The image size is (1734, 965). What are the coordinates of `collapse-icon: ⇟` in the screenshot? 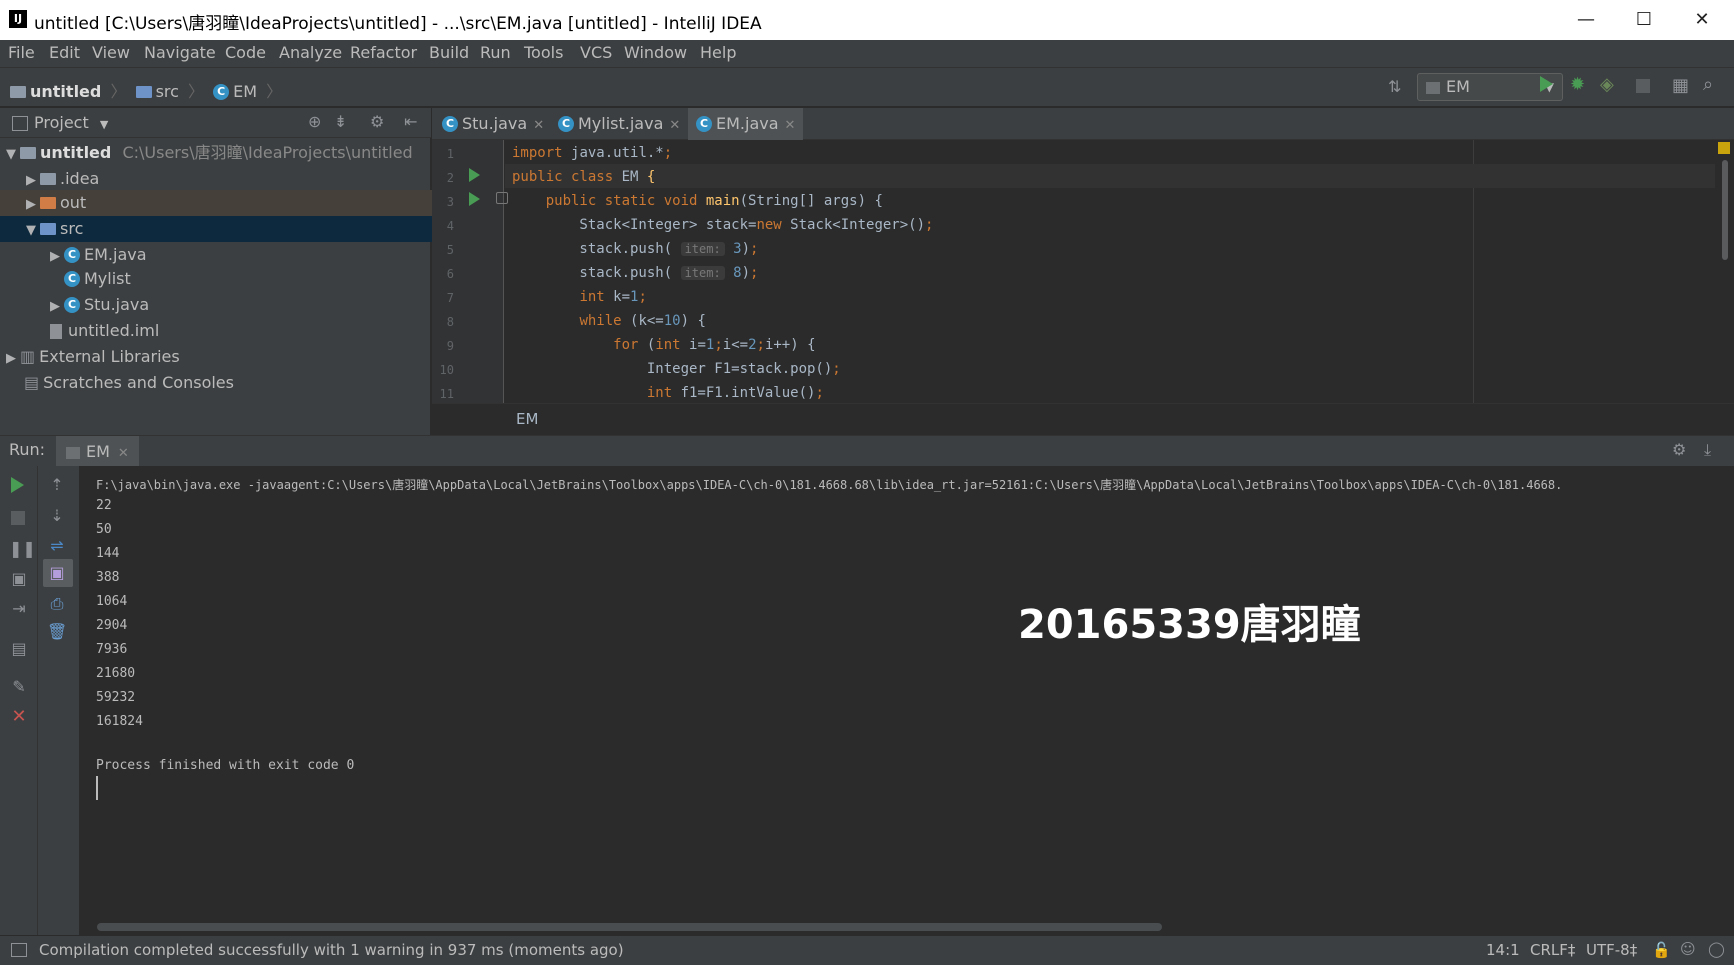 It's located at (340, 121).